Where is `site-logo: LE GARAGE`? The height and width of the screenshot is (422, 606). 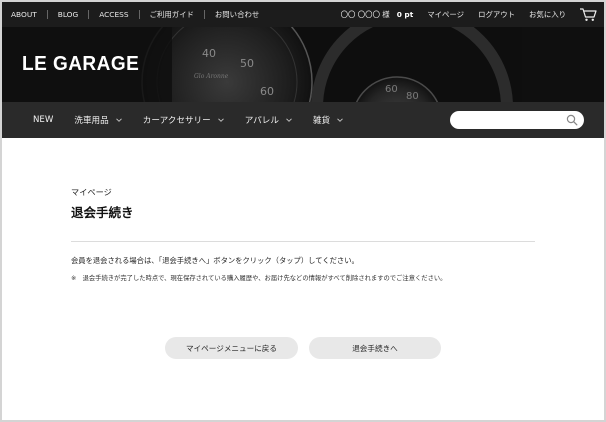 site-logo: LE GARAGE is located at coordinates (80, 64).